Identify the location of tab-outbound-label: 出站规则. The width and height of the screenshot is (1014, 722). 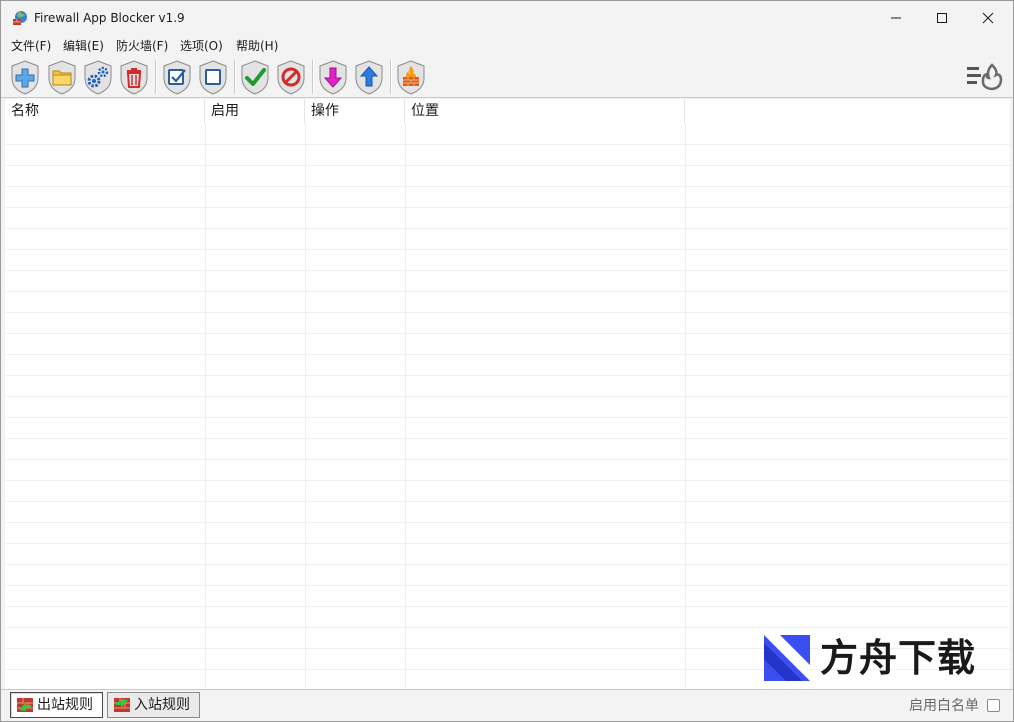
(65, 705).